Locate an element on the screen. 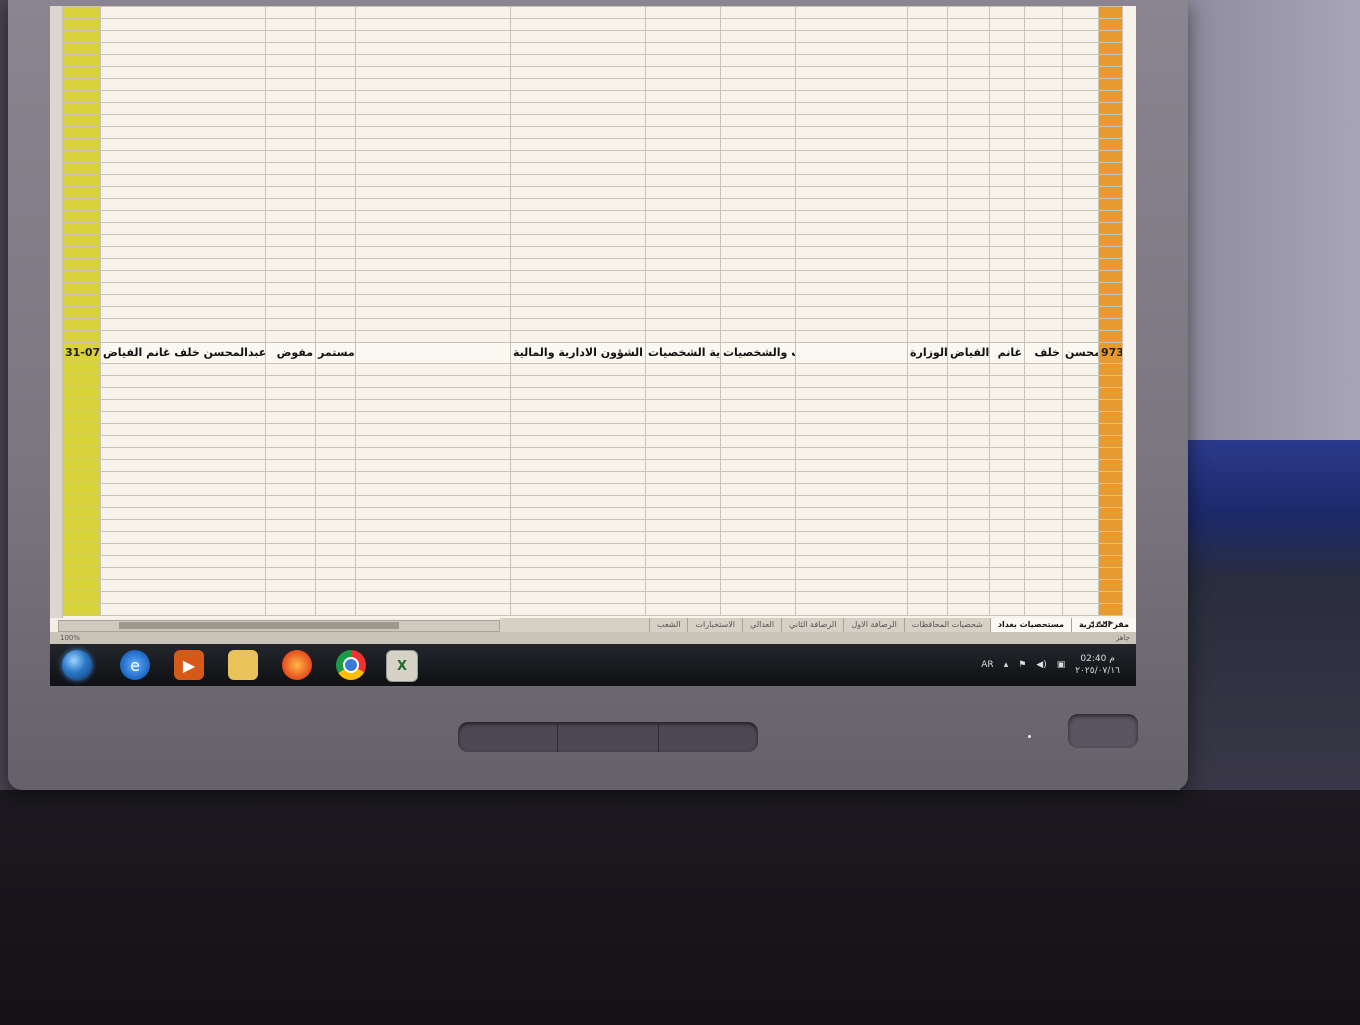 The image size is (1360, 1025). language-indicator: AR is located at coordinates (987, 665).